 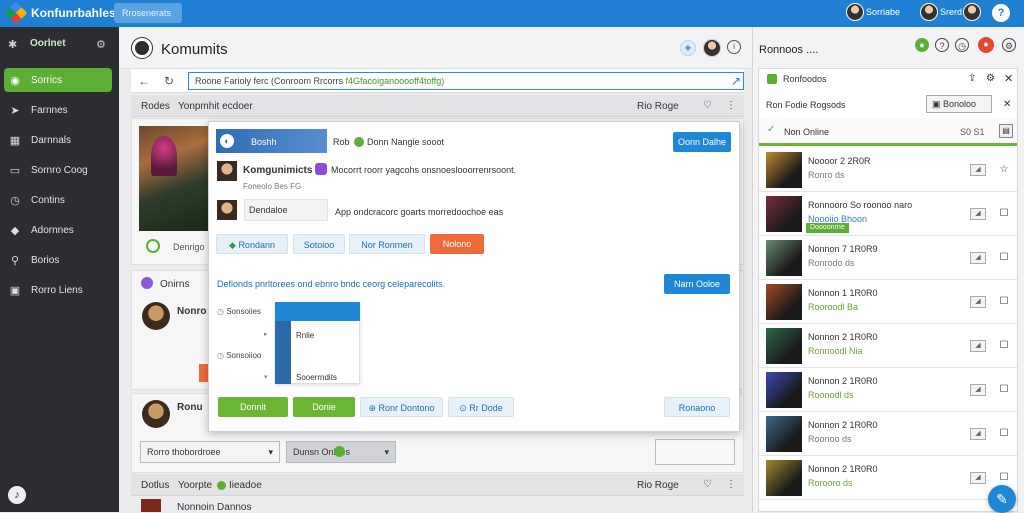 I want to click on dropdown-item-2: Sooerrndits, so click(x=316, y=377).